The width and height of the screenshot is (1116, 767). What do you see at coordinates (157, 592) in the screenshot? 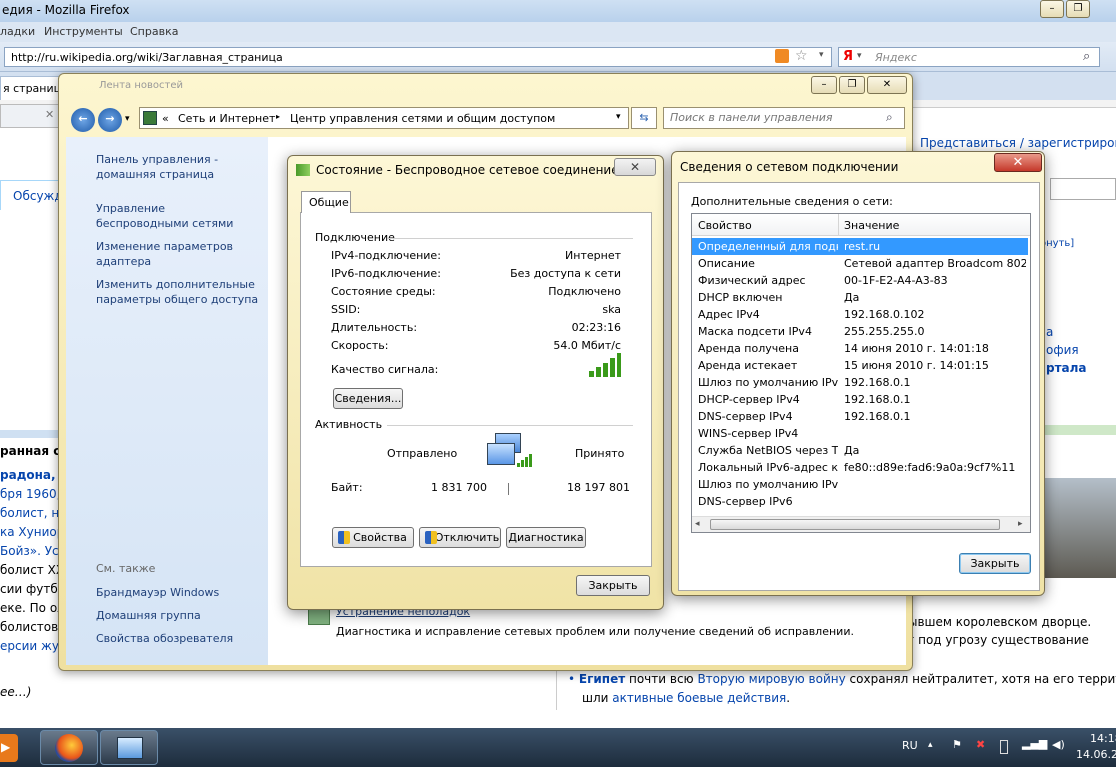
I see `see-also-firewall: Брандмауэр Windows` at bounding box center [157, 592].